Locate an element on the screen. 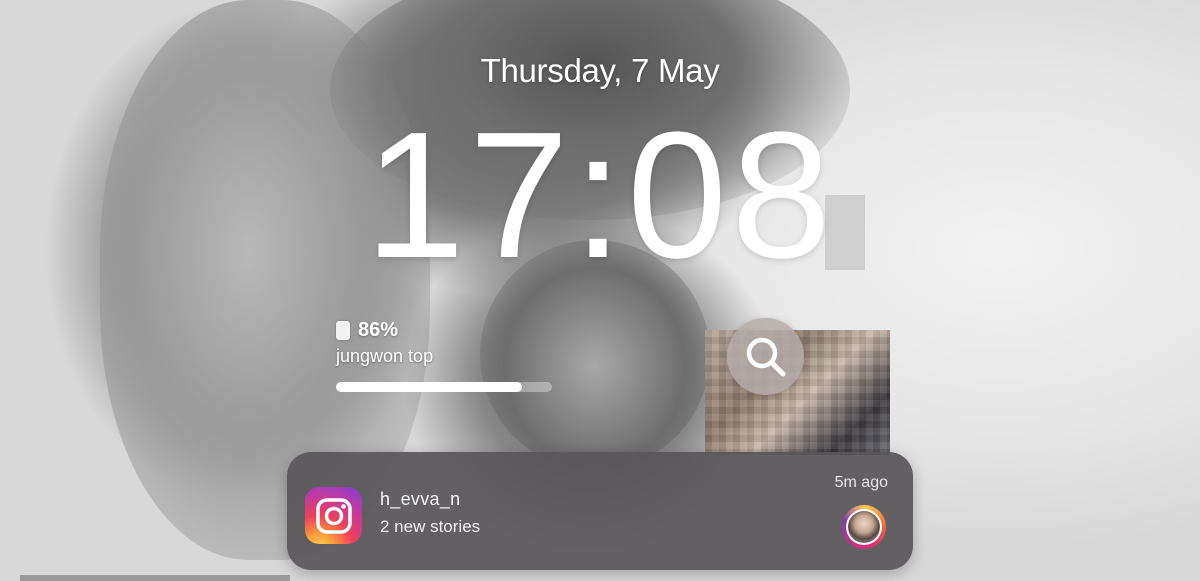 The image size is (1200, 581). search-button is located at coordinates (765, 356).